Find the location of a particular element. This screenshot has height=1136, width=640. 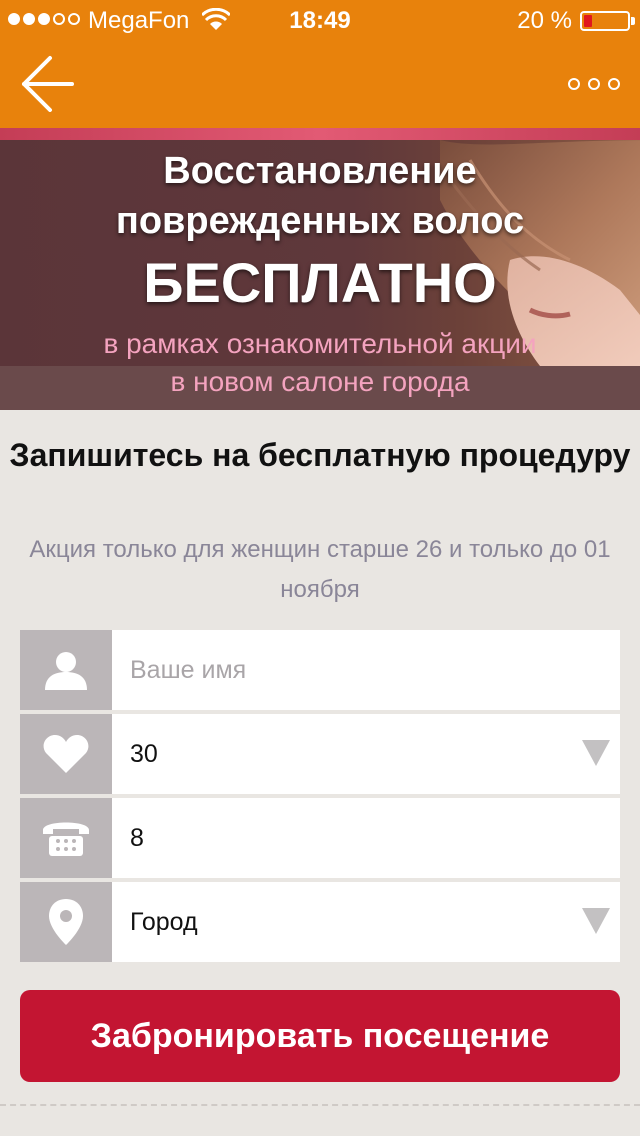

phone-icon is located at coordinates (66, 838).